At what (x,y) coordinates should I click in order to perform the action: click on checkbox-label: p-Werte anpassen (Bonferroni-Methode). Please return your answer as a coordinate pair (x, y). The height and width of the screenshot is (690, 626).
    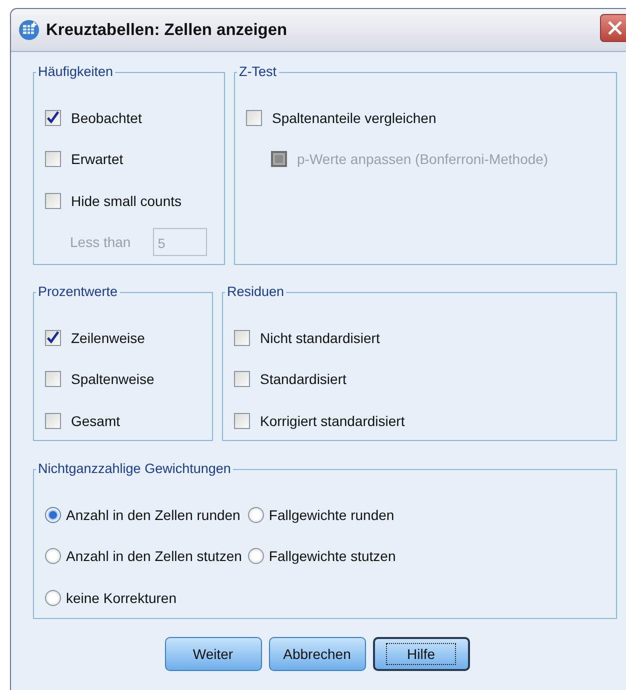
    Looking at the image, I should click on (422, 159).